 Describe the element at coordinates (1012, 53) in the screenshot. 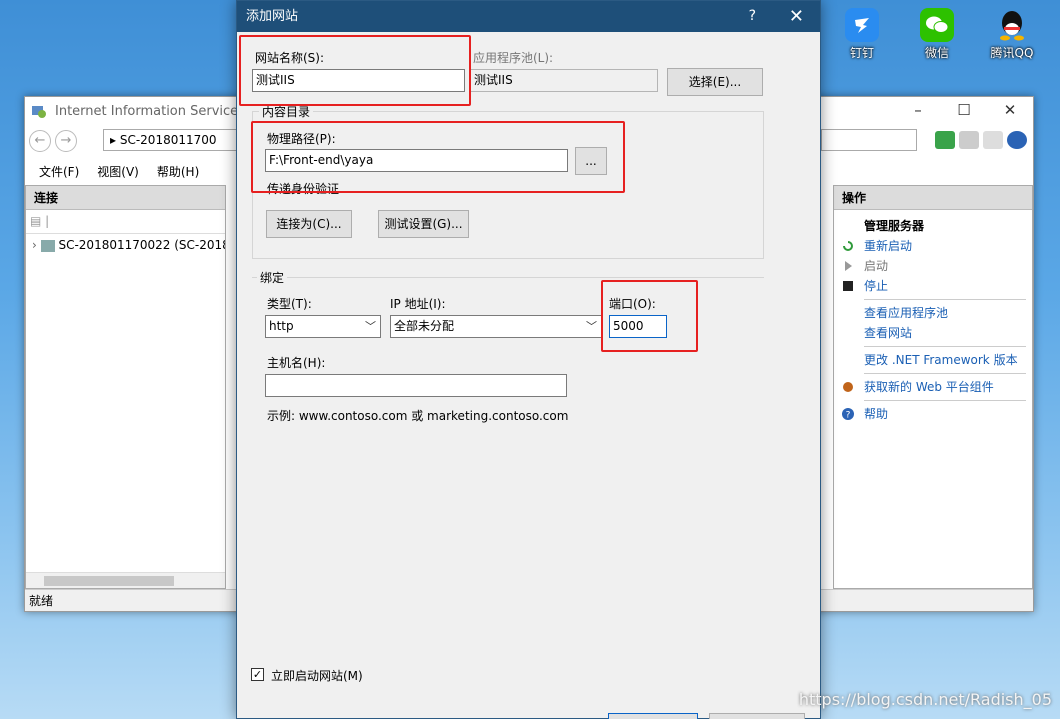

I see `desktop-icon-label: 腾讯QQ` at that location.